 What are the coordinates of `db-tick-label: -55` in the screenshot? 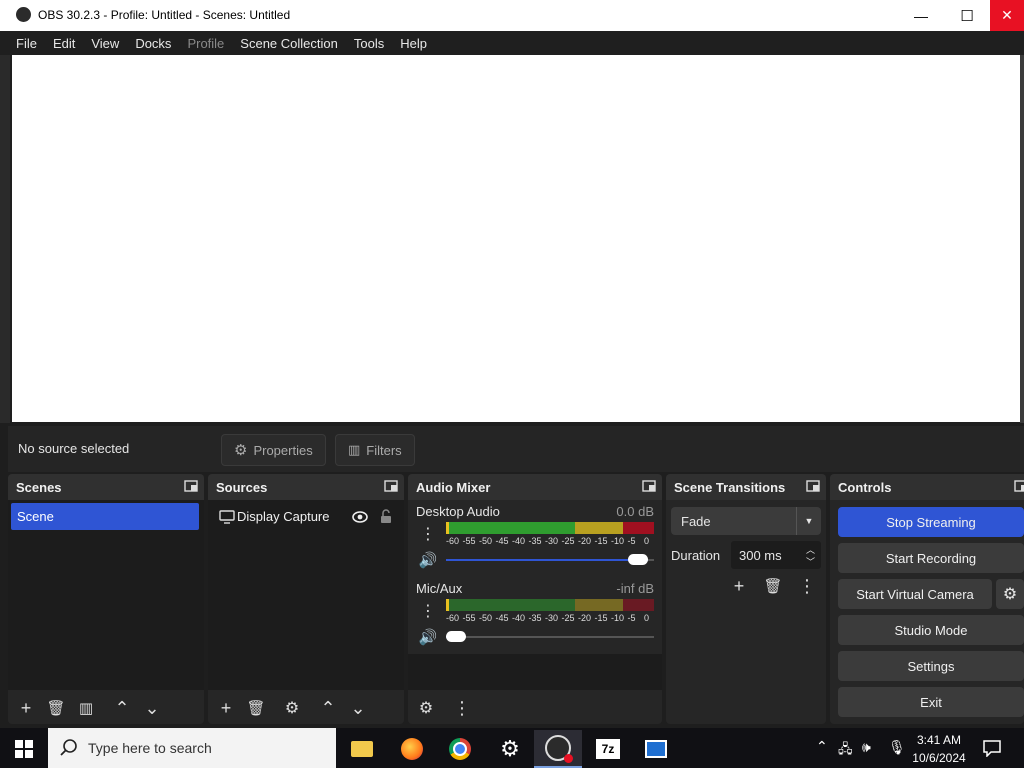 It's located at (469, 541).